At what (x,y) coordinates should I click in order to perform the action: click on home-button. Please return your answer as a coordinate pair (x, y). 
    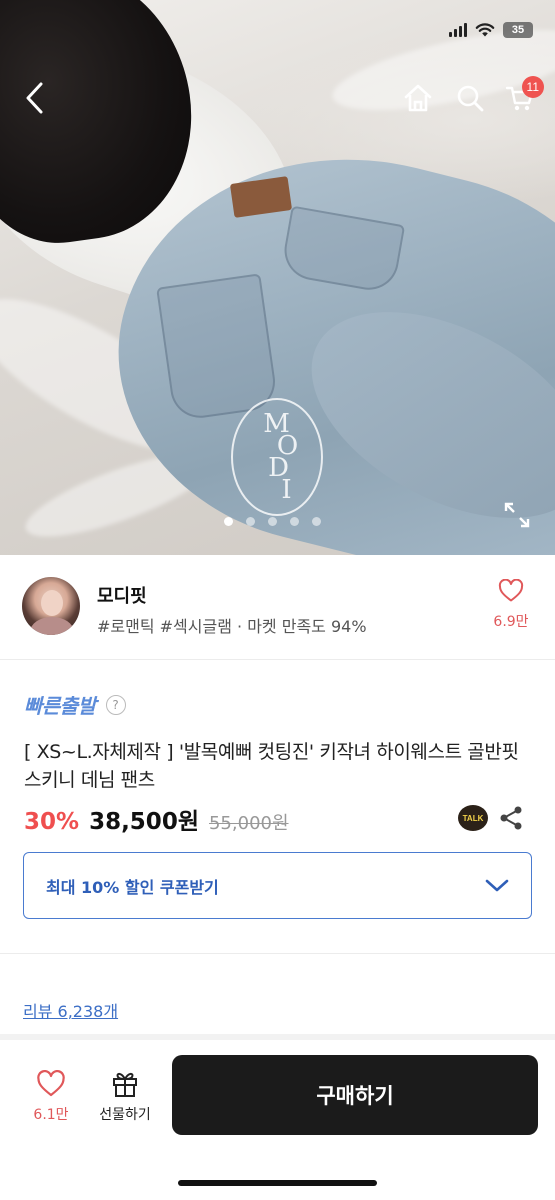
    Looking at the image, I should click on (418, 98).